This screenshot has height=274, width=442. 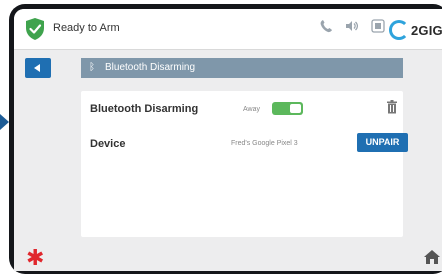 What do you see at coordinates (92, 67) in the screenshot?
I see `bluetooth-icon: ᛒ` at bounding box center [92, 67].